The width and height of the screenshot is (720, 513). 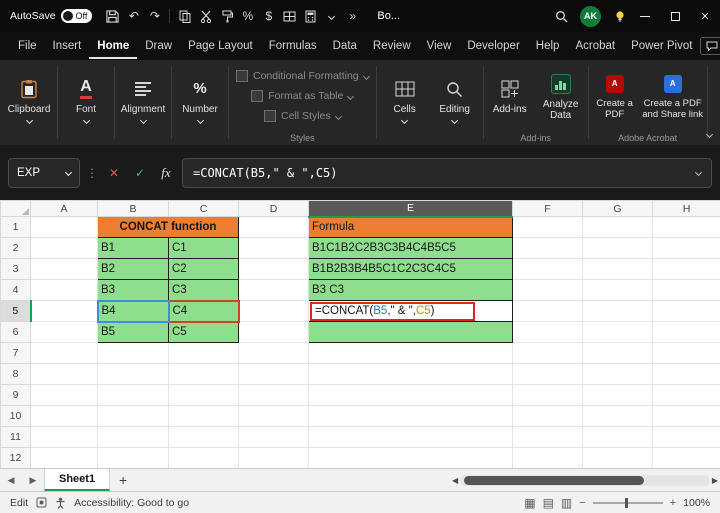 What do you see at coordinates (11, 480) in the screenshot?
I see `sheet-nav-left-button: ◀` at bounding box center [11, 480].